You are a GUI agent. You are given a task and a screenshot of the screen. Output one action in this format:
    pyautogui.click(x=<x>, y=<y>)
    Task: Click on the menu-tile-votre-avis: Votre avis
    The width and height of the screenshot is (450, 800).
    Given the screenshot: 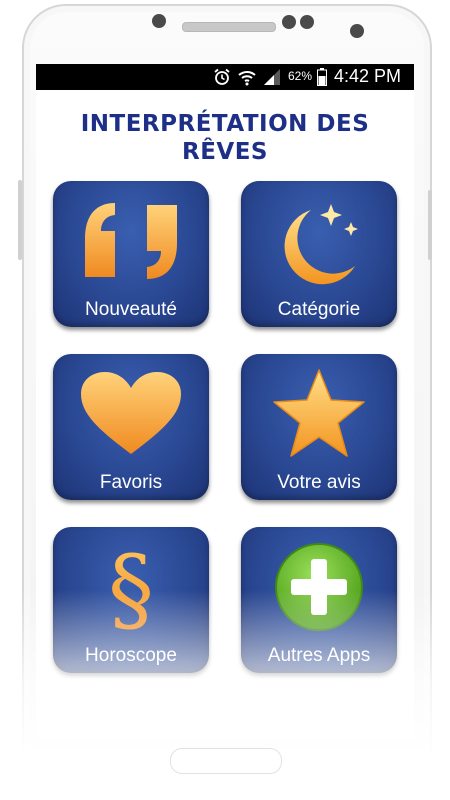 What is the action you would take?
    pyautogui.click(x=319, y=427)
    